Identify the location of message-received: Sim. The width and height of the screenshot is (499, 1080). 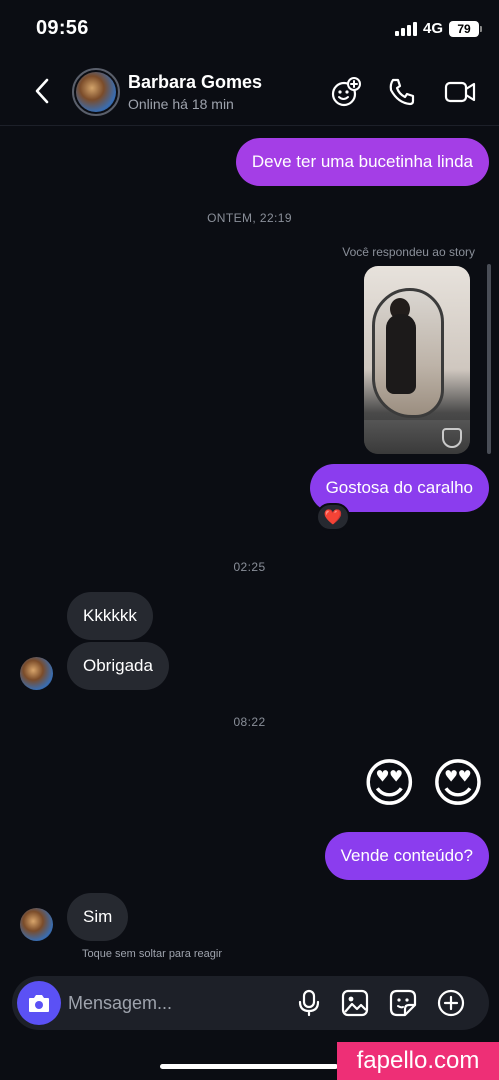
(98, 917).